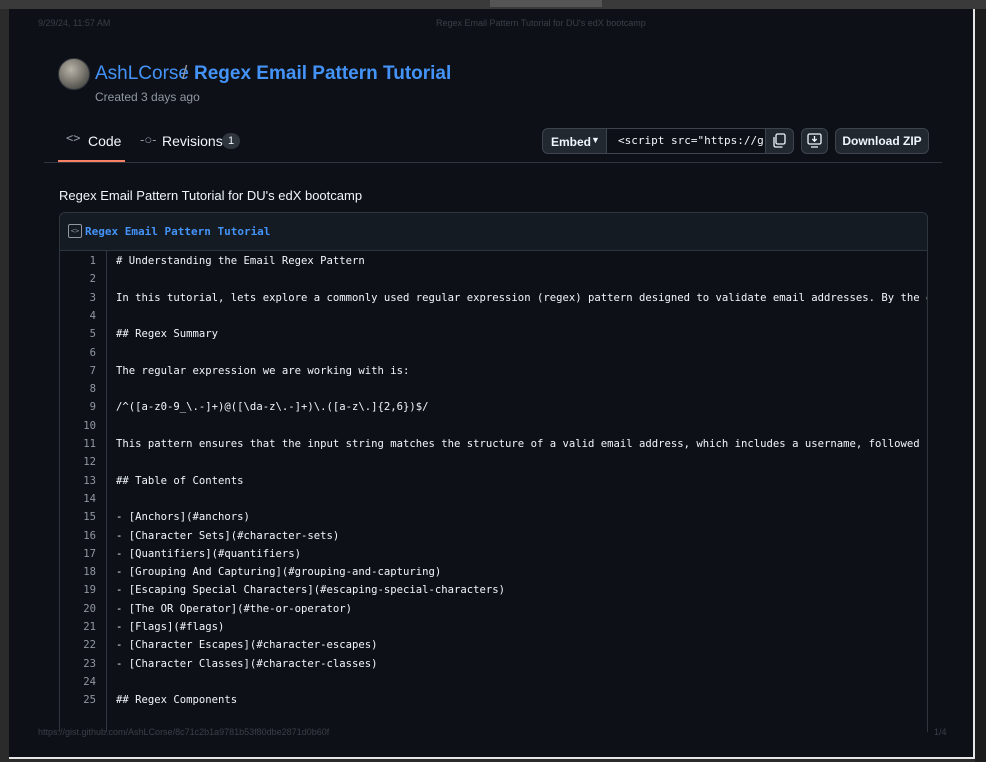 This screenshot has width=986, height=762. Describe the element at coordinates (882, 141) in the screenshot. I see `download-zip-button: Download ZIP` at that location.